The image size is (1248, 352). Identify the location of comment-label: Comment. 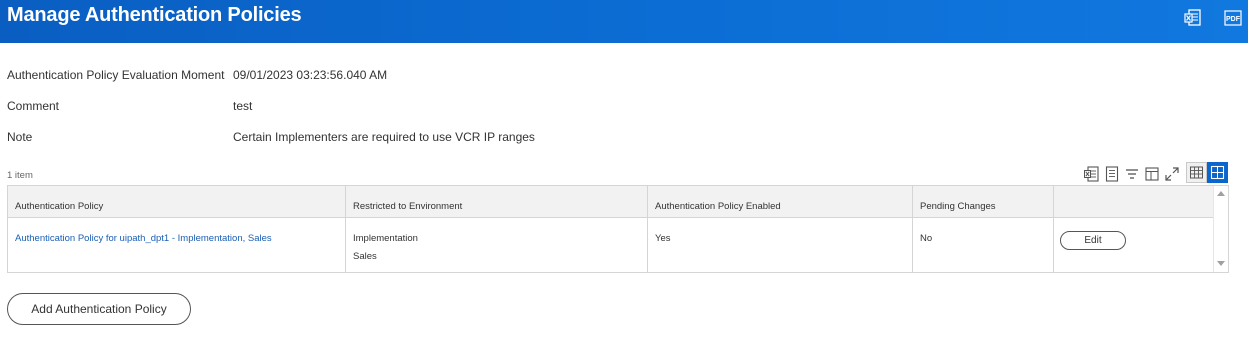
(33, 106).